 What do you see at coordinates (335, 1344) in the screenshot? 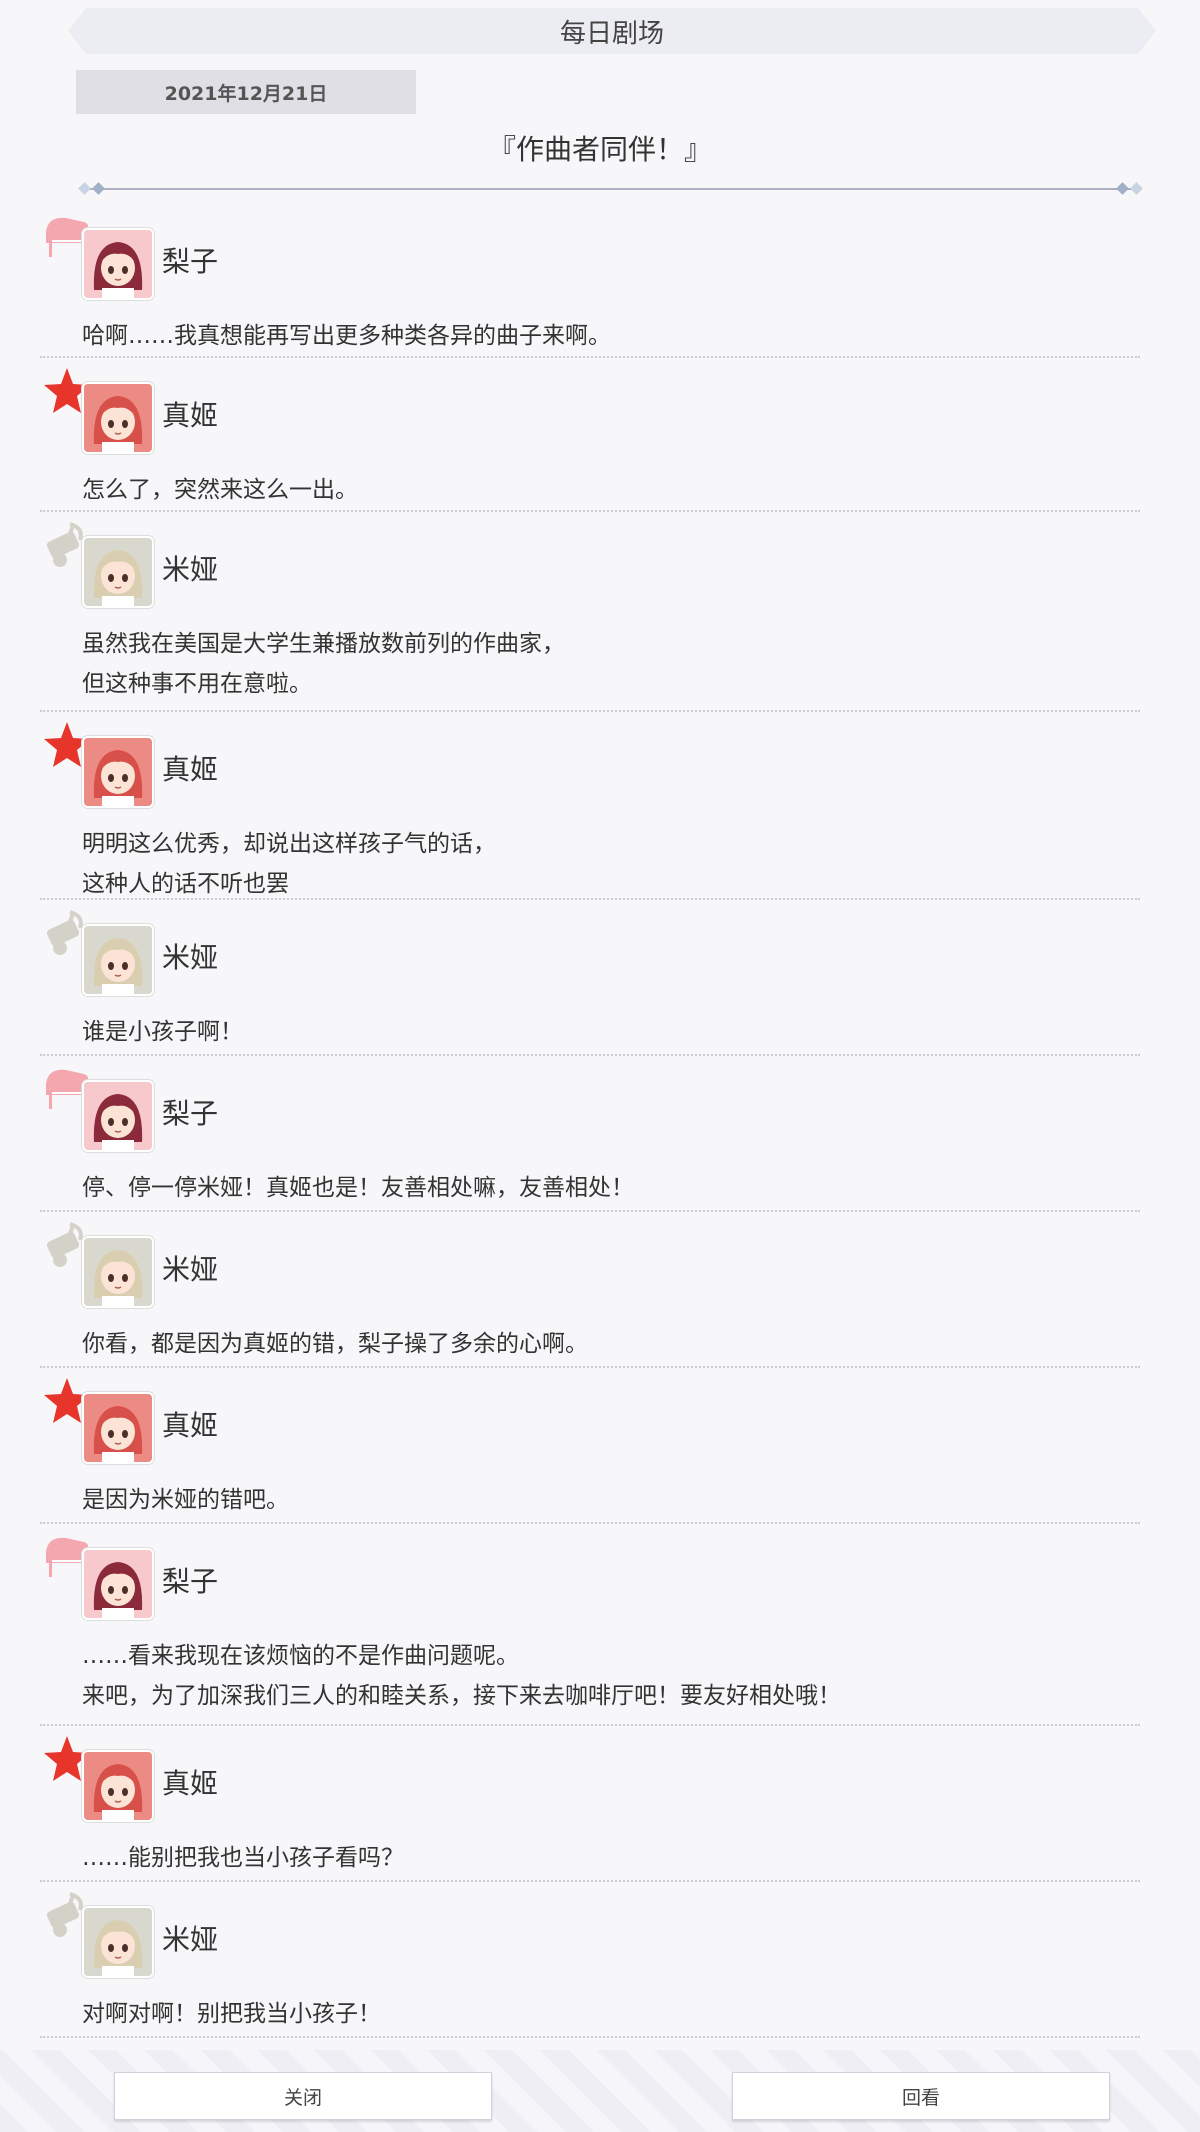
I see `dialogue-line: 你看，都是因为真姬的错，梨子操了多余的心啊。` at bounding box center [335, 1344].